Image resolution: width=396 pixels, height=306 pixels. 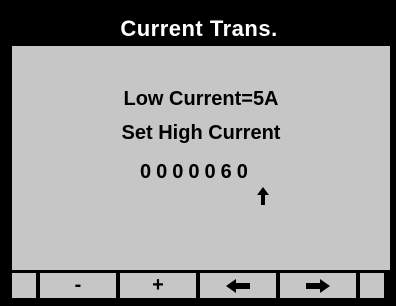 What do you see at coordinates (196, 172) in the screenshot?
I see `high-current-value-field: 0000060` at bounding box center [196, 172].